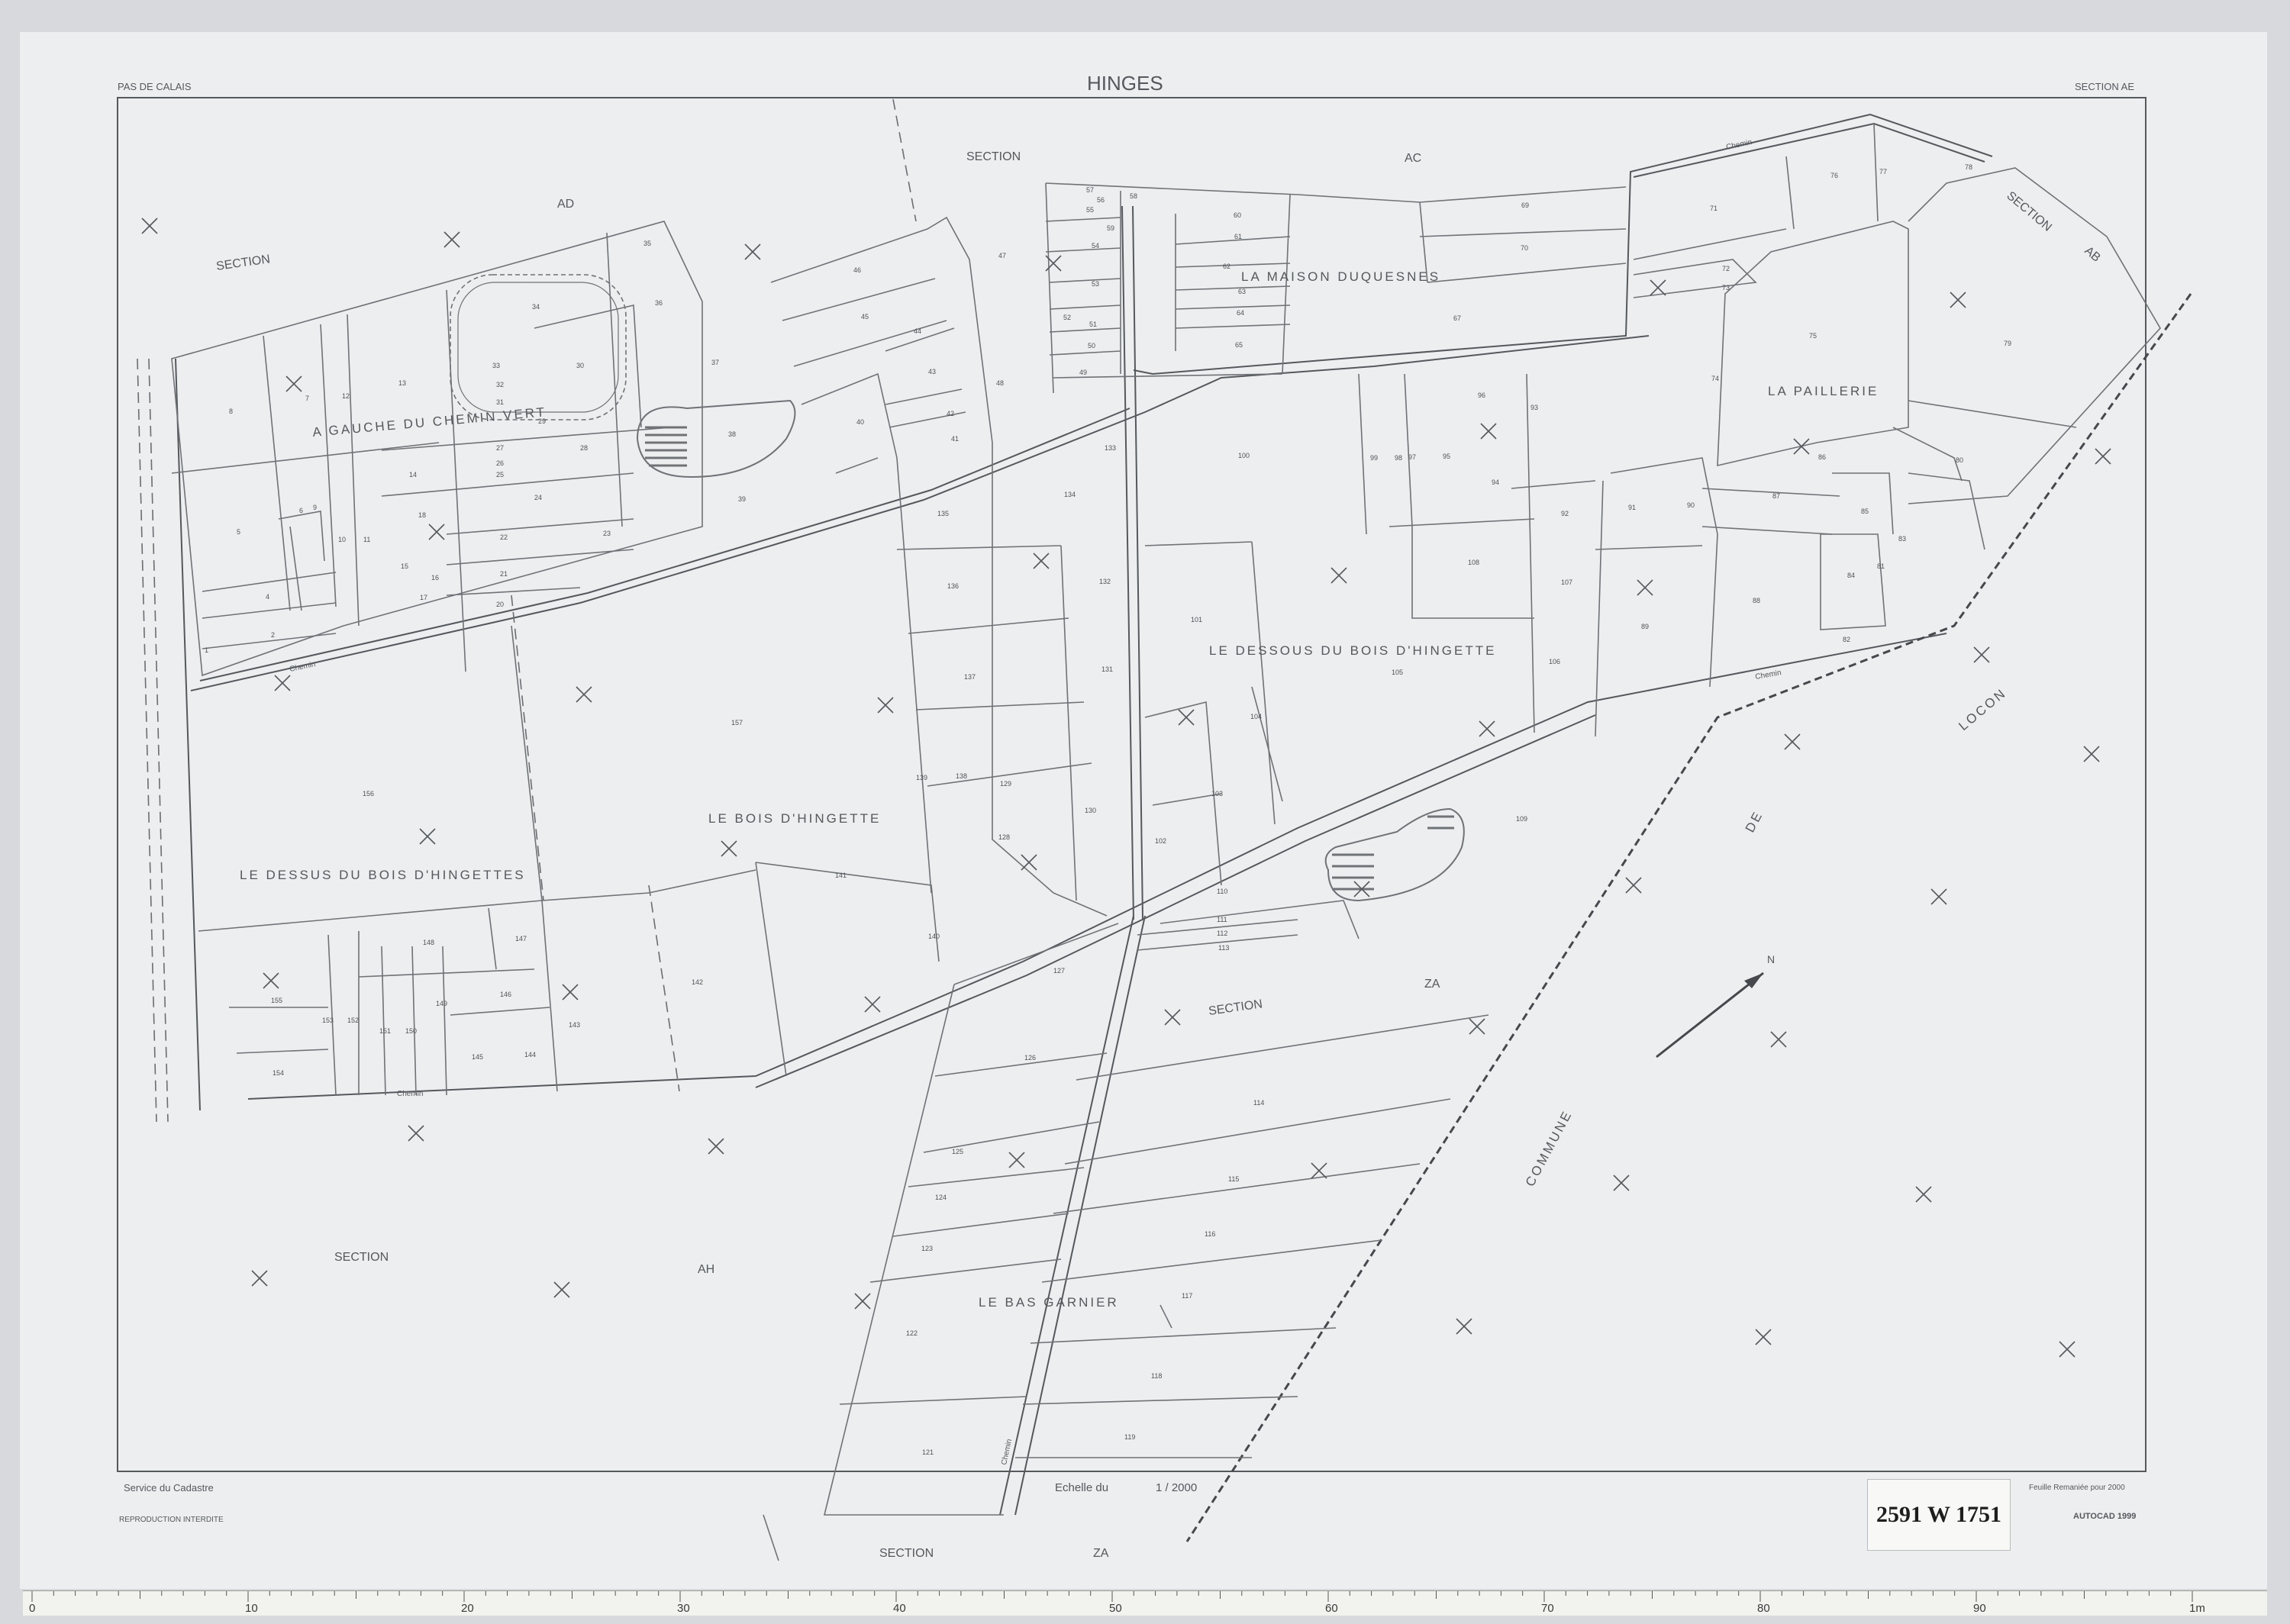 The image size is (2290, 1624). What do you see at coordinates (1133, 196) in the screenshot?
I see `parcel-number: 58` at bounding box center [1133, 196].